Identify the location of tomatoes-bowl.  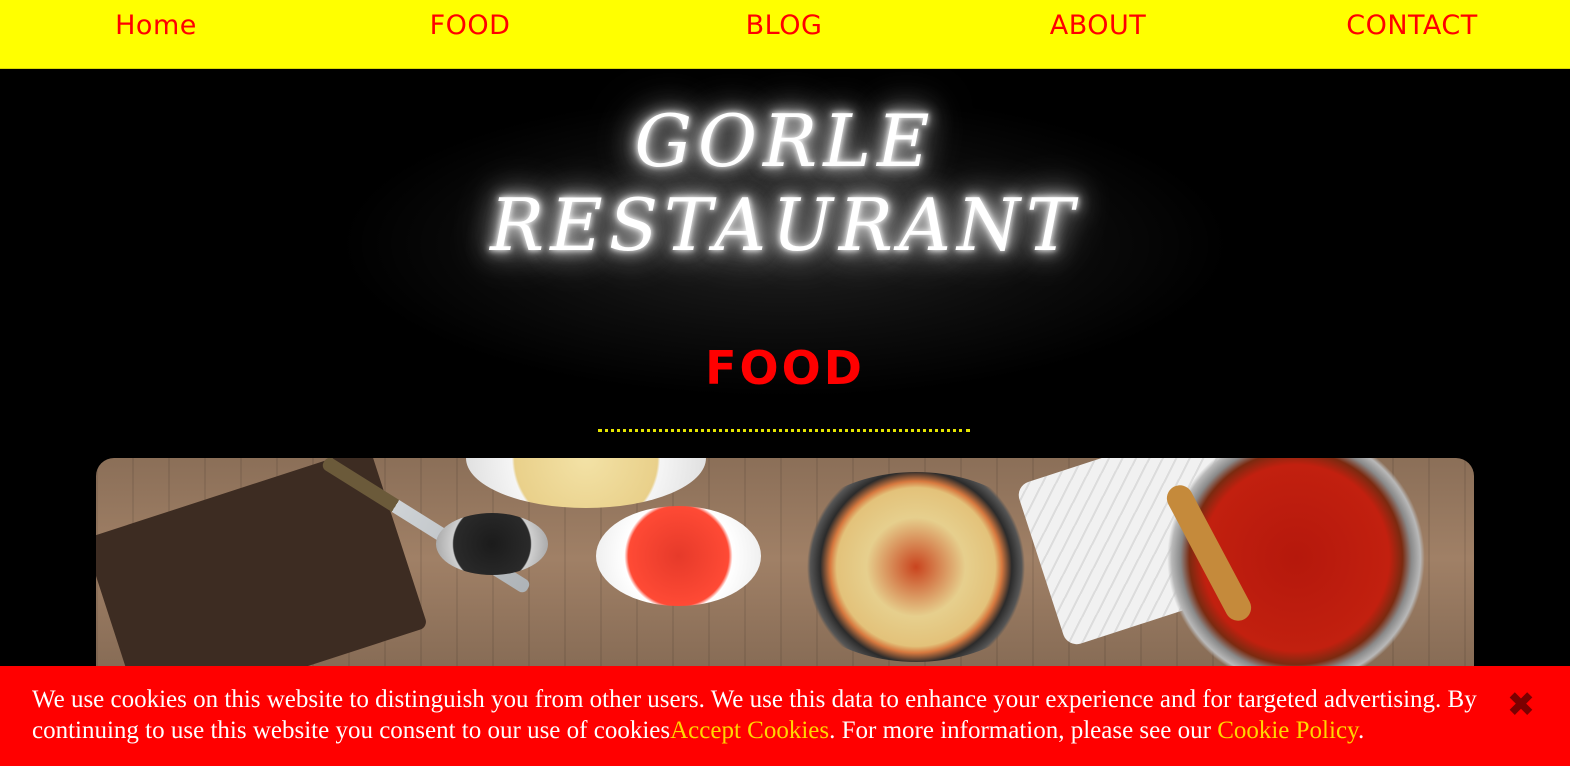
(678, 556).